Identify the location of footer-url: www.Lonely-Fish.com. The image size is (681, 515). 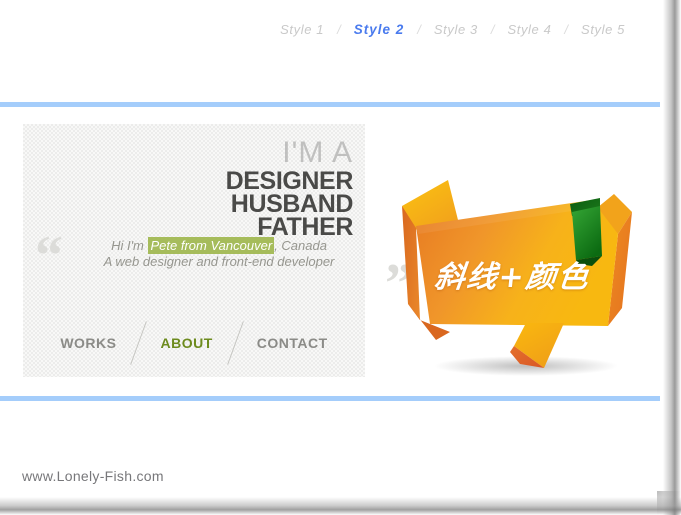
(93, 476).